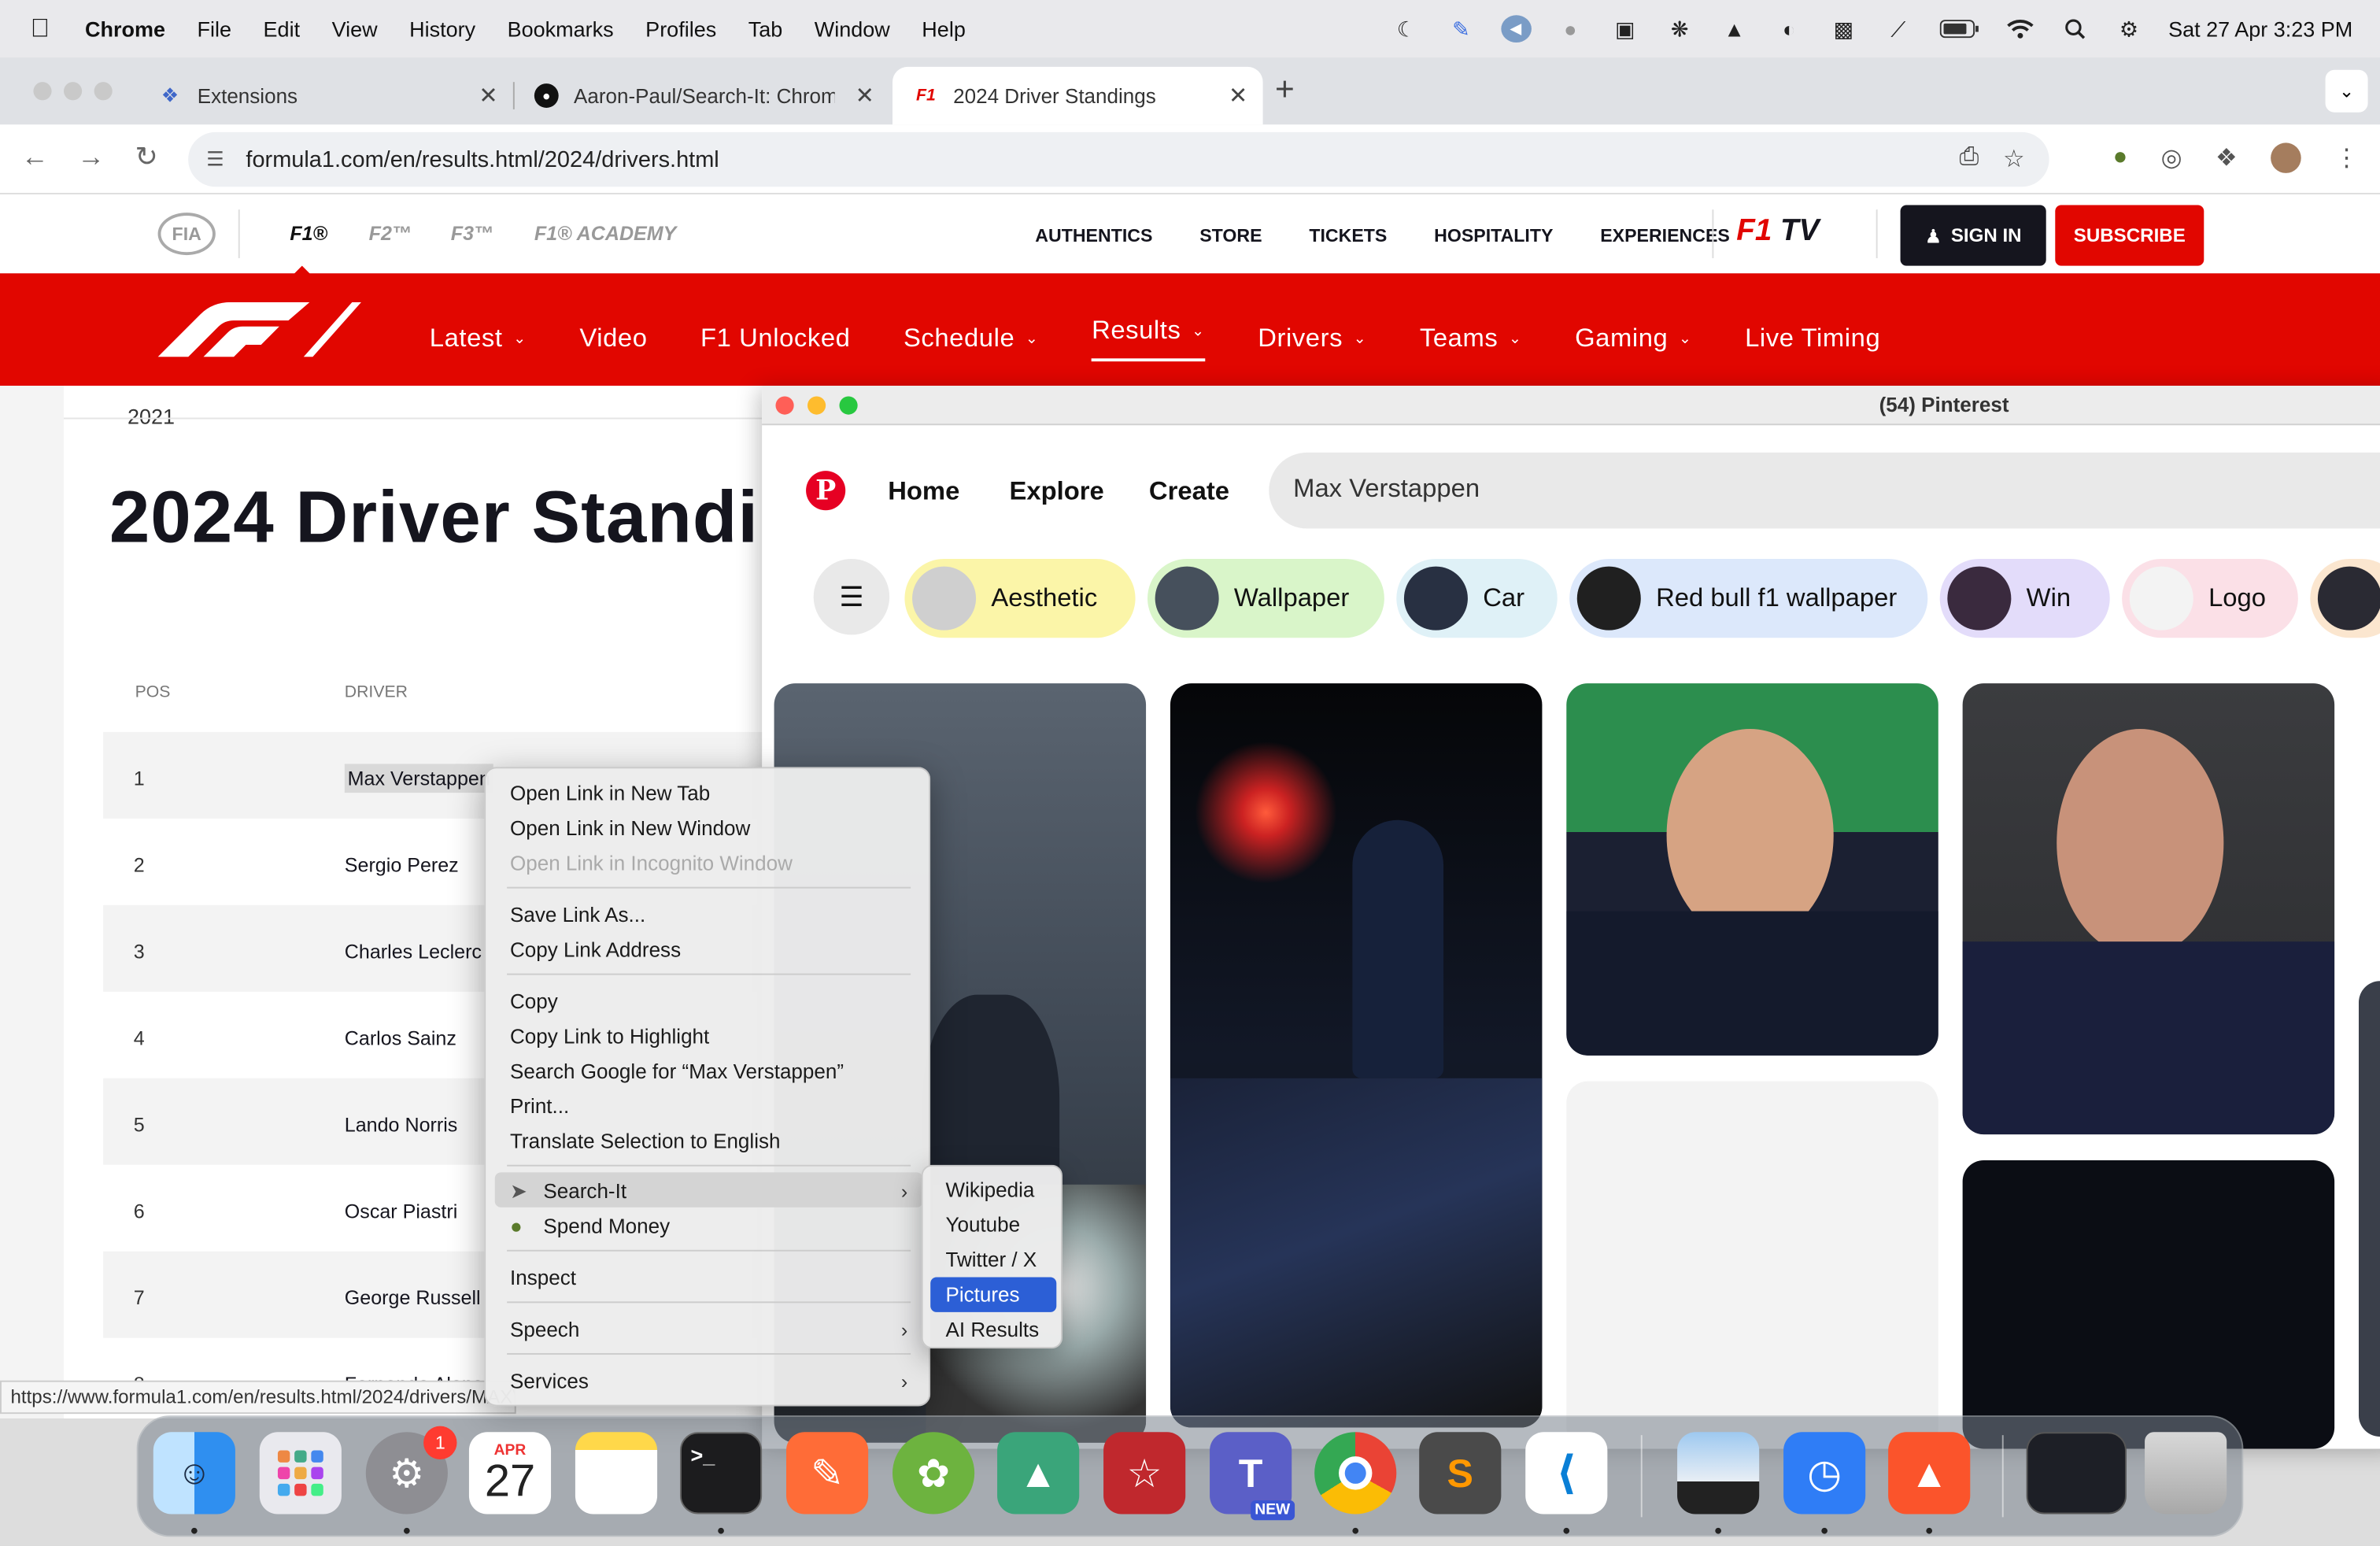  I want to click on link-authentics: AUTHENTICS, so click(1093, 235).